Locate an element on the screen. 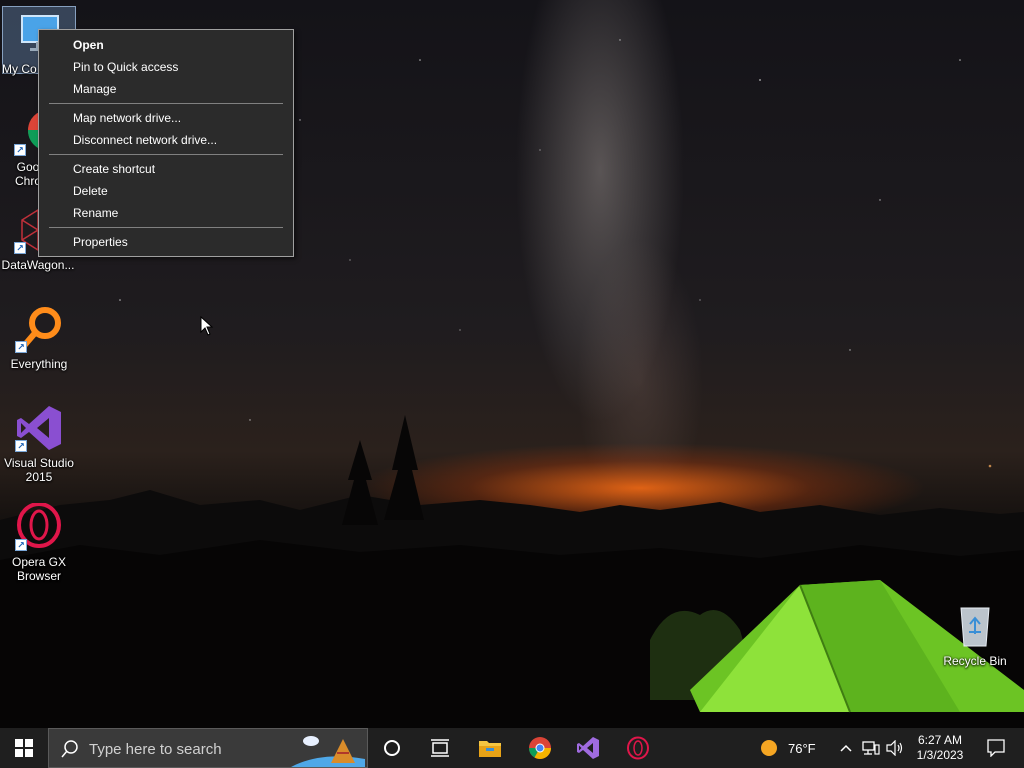  mouse-cursor-icon is located at coordinates (207, 326).